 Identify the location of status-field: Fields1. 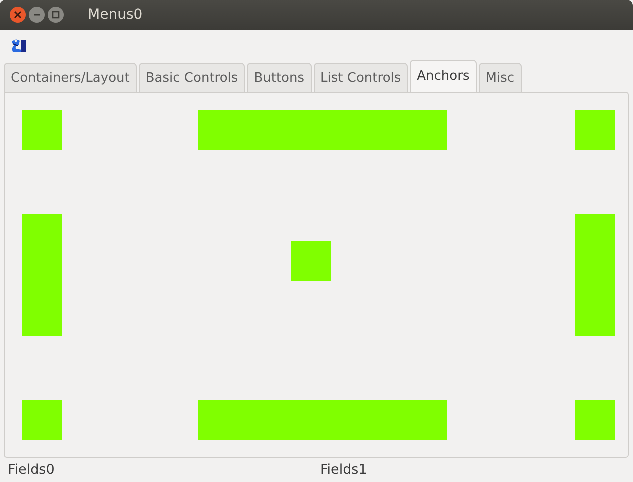
(476, 470).